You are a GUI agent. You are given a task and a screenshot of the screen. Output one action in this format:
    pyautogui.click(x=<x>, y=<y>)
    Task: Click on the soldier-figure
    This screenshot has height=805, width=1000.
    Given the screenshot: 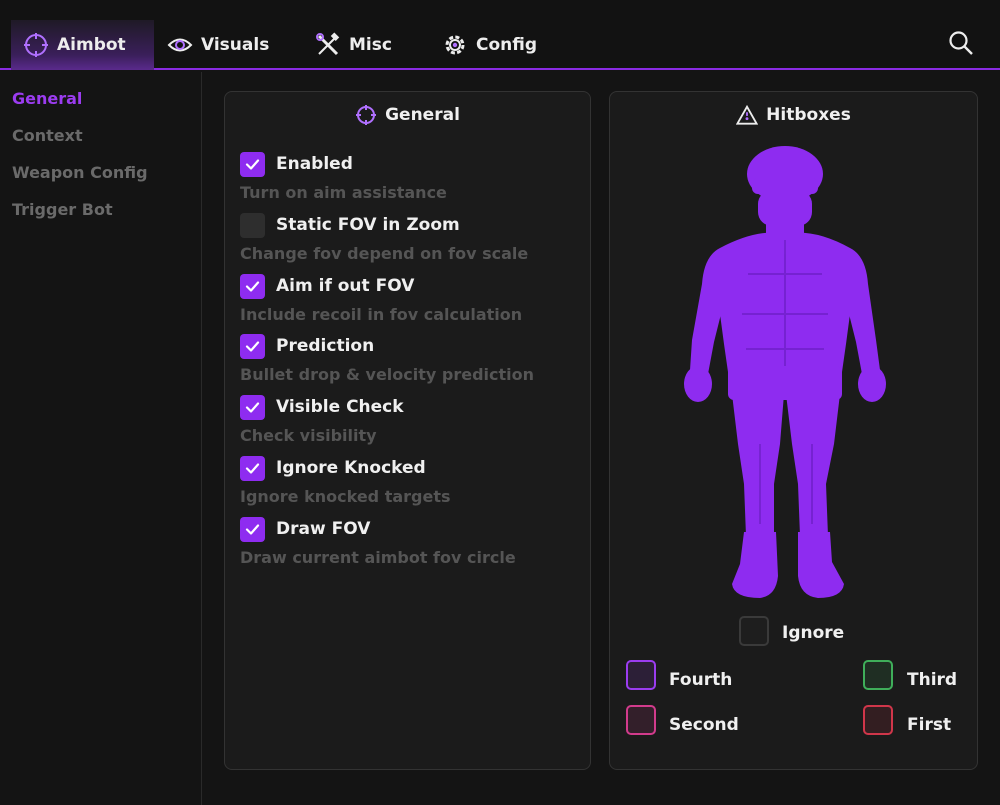 What is the action you would take?
    pyautogui.click(x=785, y=372)
    